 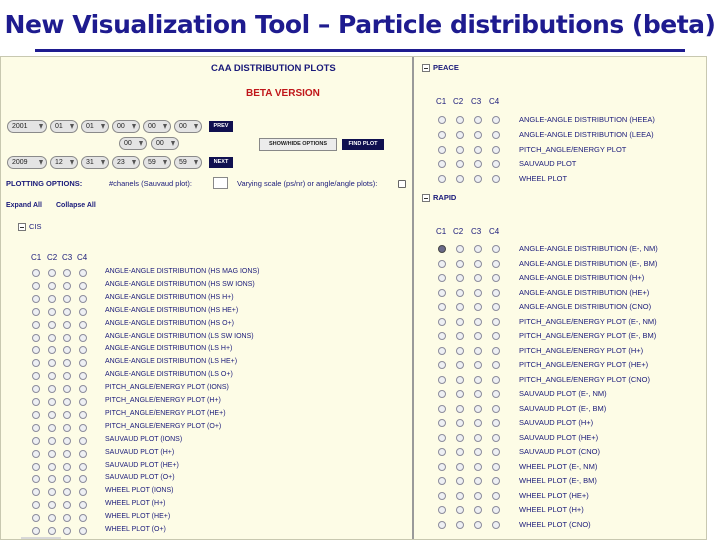 What do you see at coordinates (95, 126) in the screenshot?
I see `start-day-select: 01` at bounding box center [95, 126].